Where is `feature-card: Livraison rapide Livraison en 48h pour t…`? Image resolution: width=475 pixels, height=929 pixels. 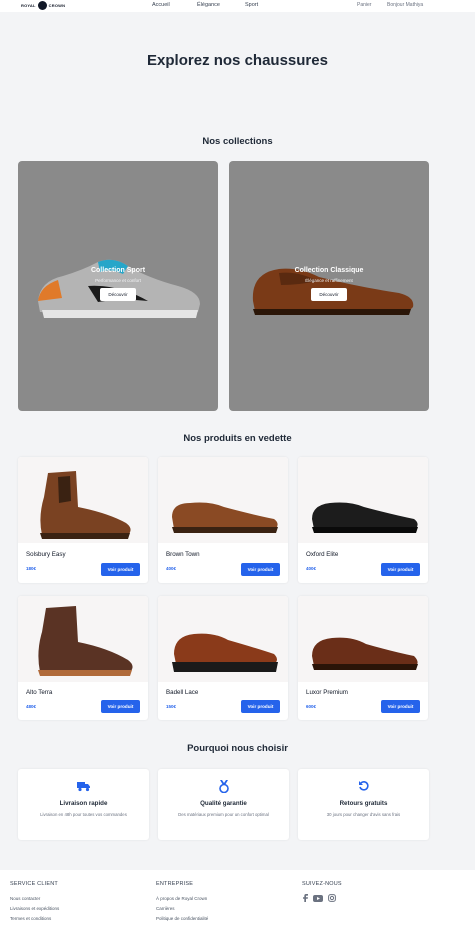 feature-card: Livraison rapide Livraison en 48h pour t… is located at coordinates (83, 804).